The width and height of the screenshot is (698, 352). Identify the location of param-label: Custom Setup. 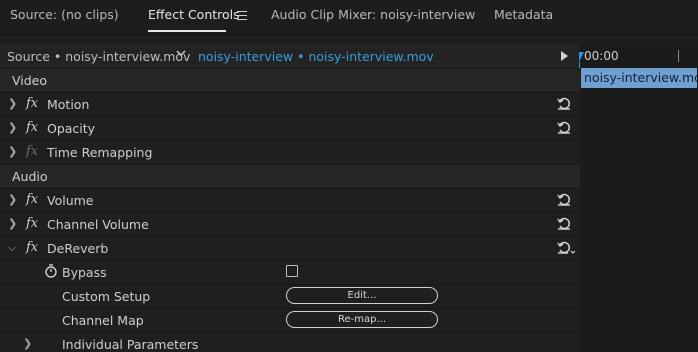
(106, 296).